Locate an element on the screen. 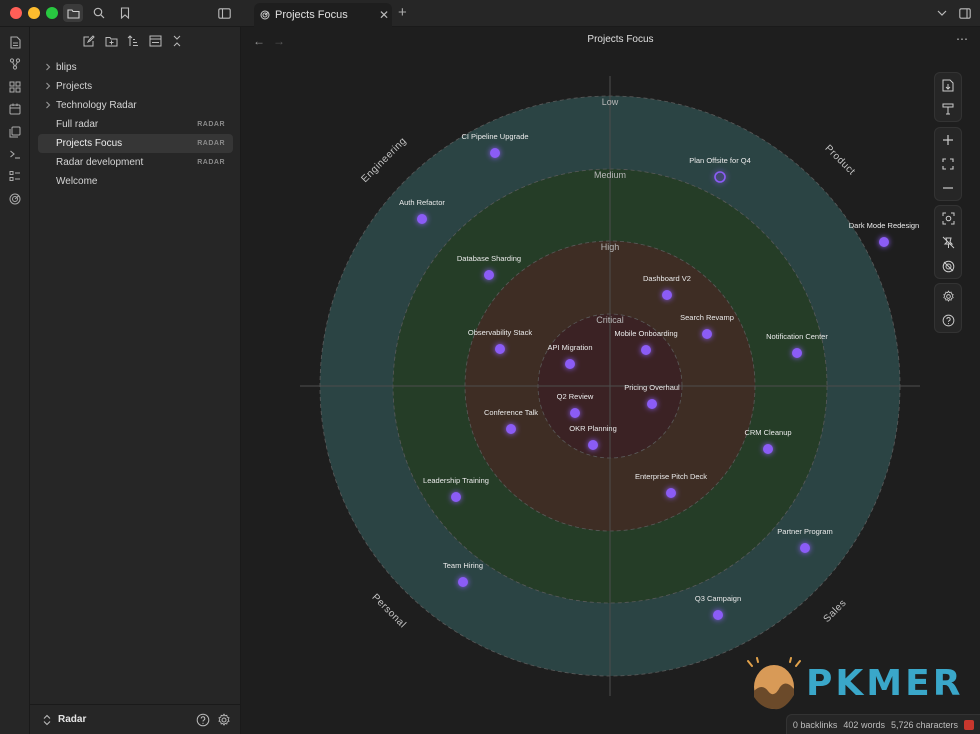 This screenshot has height=734, width=980. close-tab-icon: ✕ is located at coordinates (384, 15).